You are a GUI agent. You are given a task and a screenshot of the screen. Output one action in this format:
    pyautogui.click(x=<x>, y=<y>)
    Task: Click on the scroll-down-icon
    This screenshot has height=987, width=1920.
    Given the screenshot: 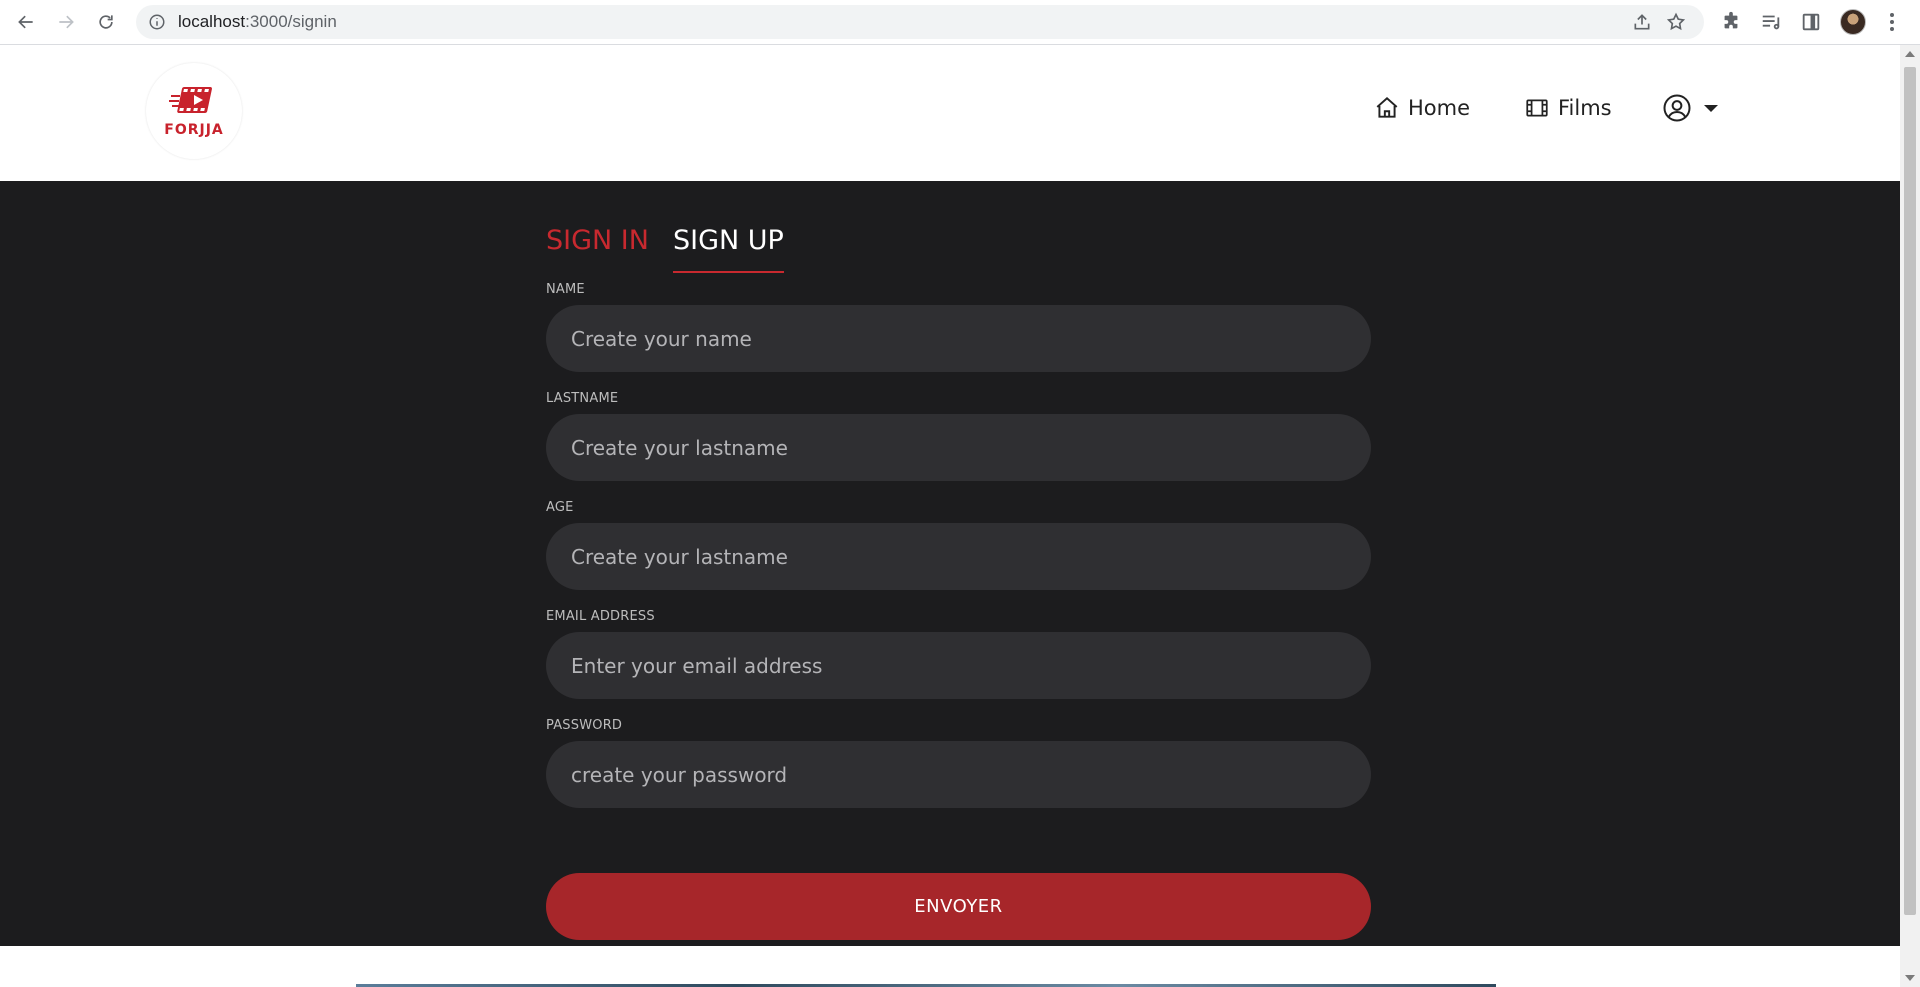 What is the action you would take?
    pyautogui.click(x=1910, y=978)
    